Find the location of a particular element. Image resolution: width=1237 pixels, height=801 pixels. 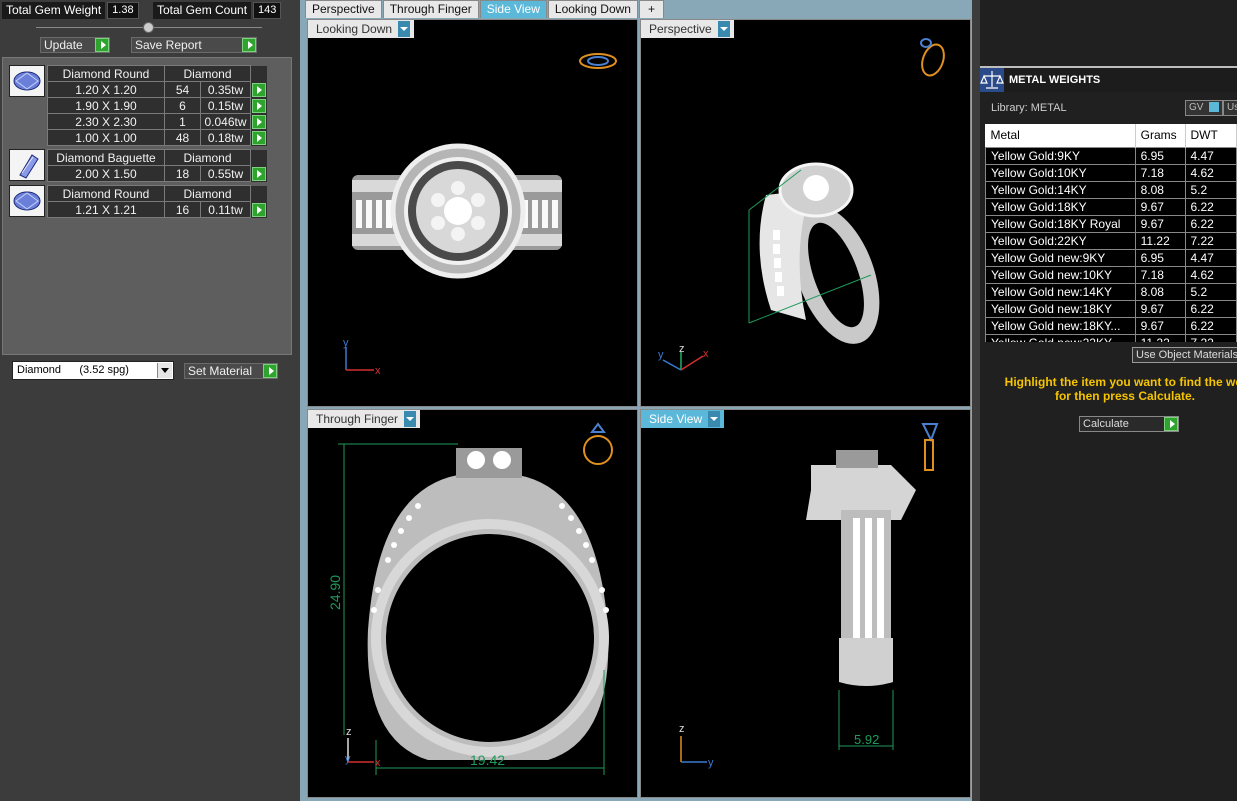

use-object-materials-button: Use Object Materials is located at coordinates (1184, 355).